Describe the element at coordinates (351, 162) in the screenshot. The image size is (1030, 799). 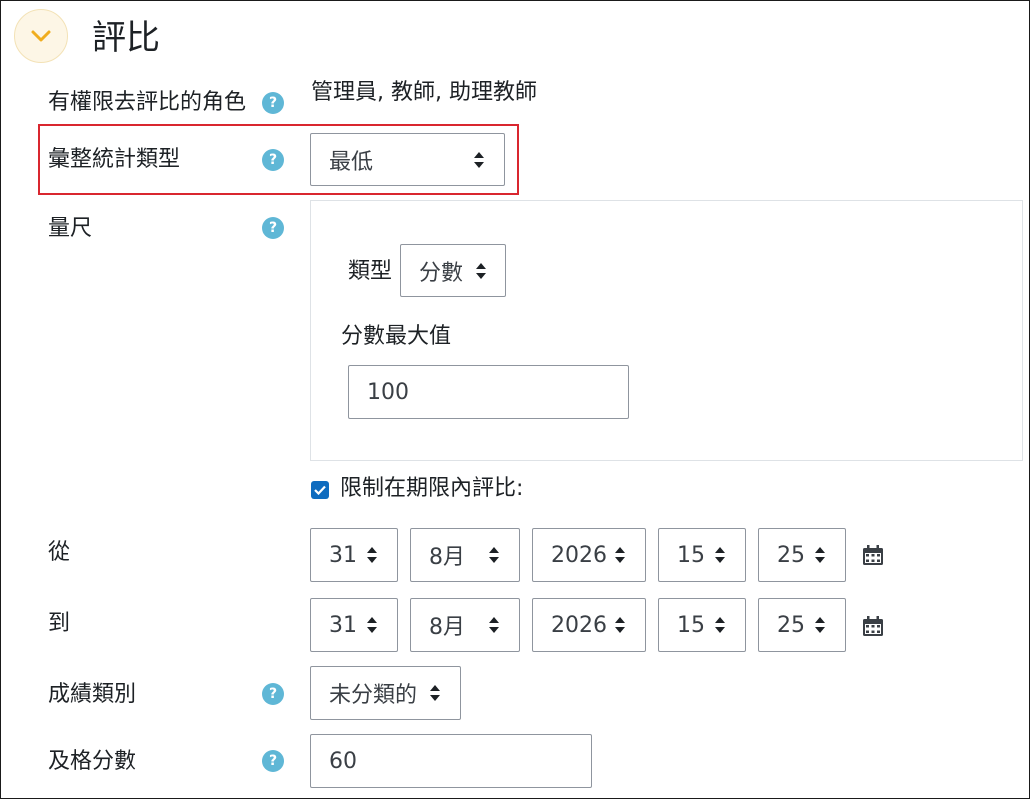
I see `aggregate-select-value: 最低` at that location.